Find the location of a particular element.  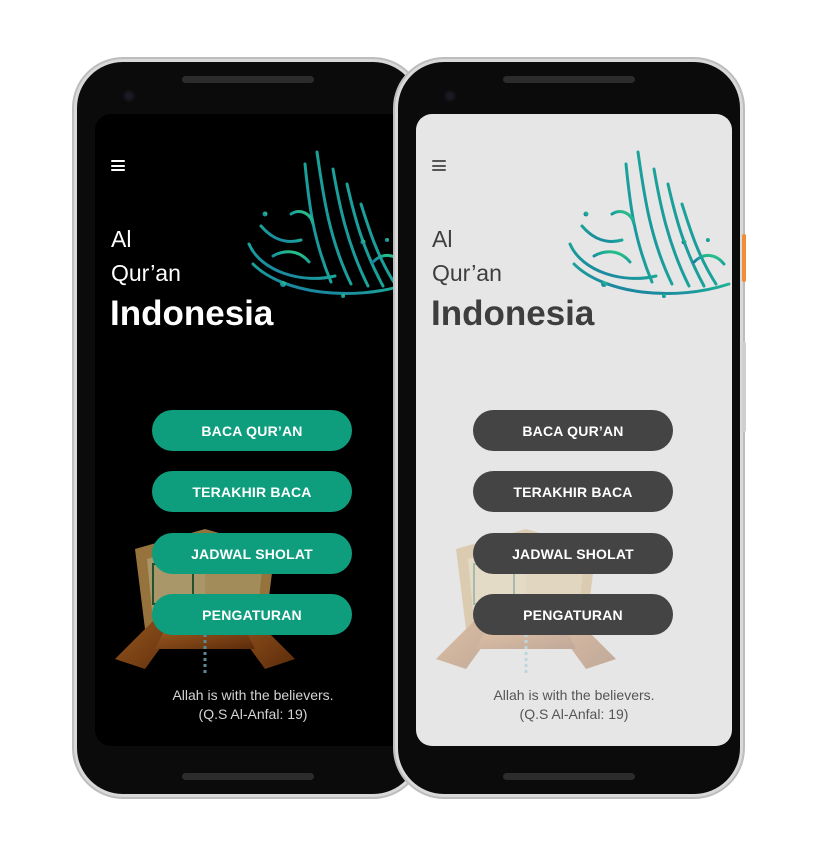

power-button is located at coordinates (744, 258).